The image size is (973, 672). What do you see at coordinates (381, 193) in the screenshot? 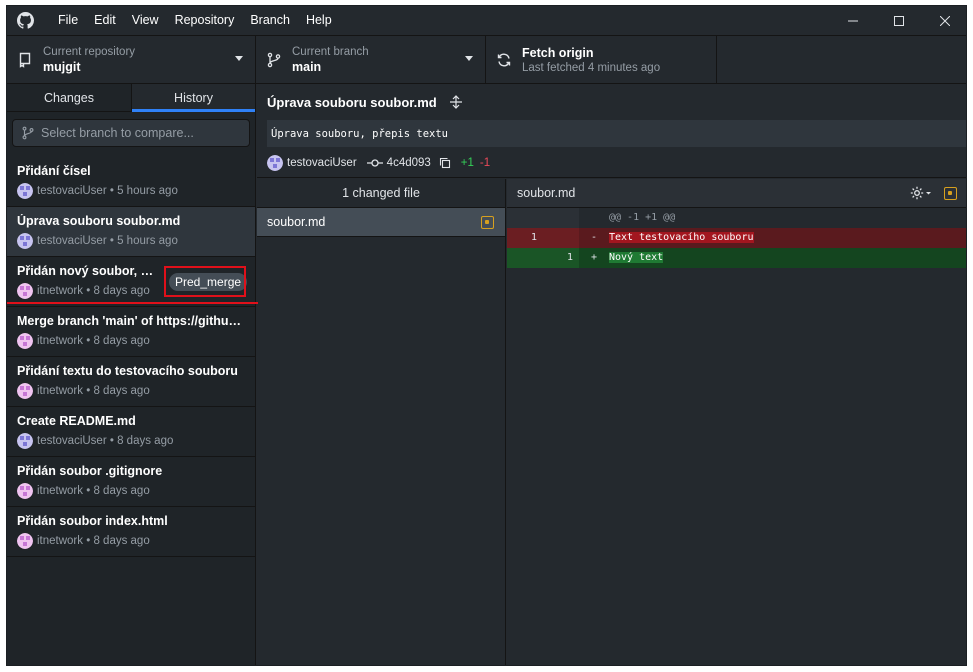
I see `changed-files-header: 1 changed file` at bounding box center [381, 193].